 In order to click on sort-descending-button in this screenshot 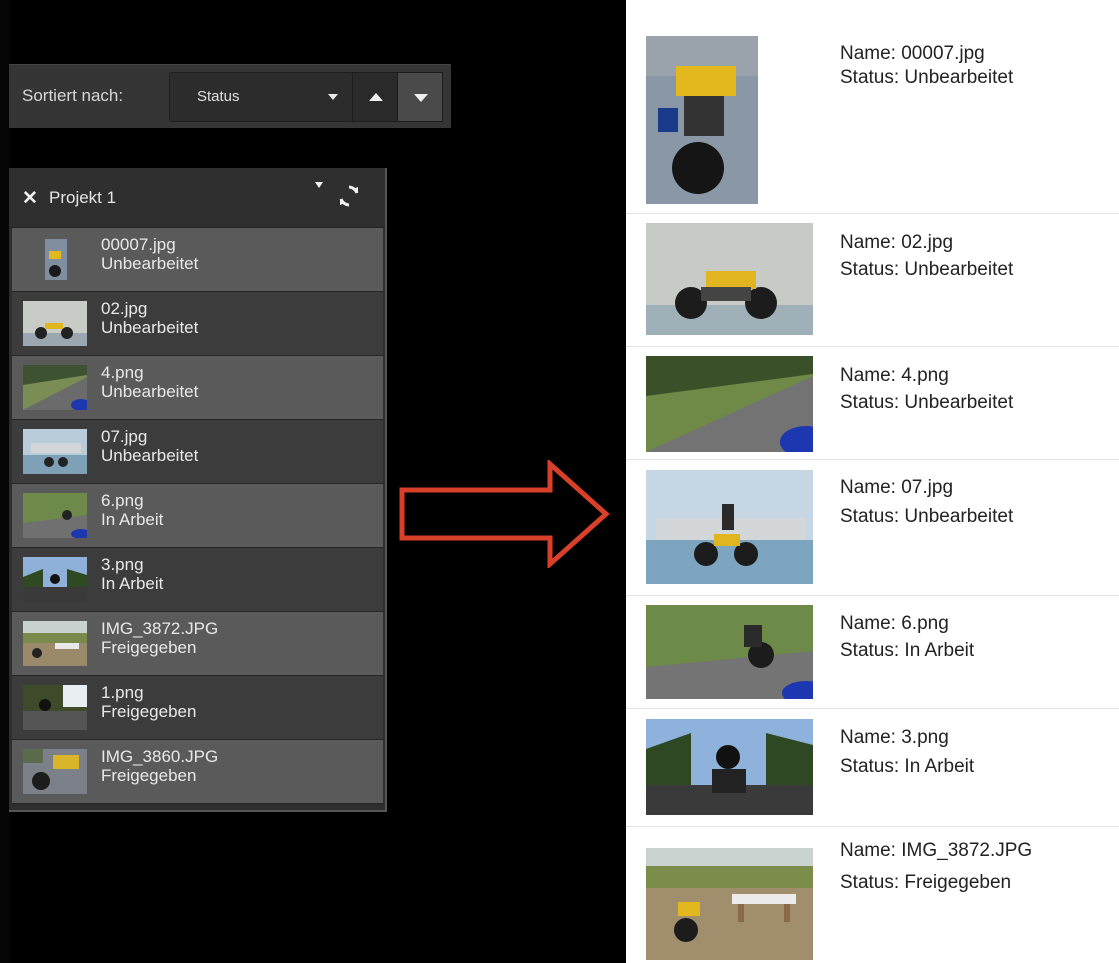, I will do `click(420, 97)`.